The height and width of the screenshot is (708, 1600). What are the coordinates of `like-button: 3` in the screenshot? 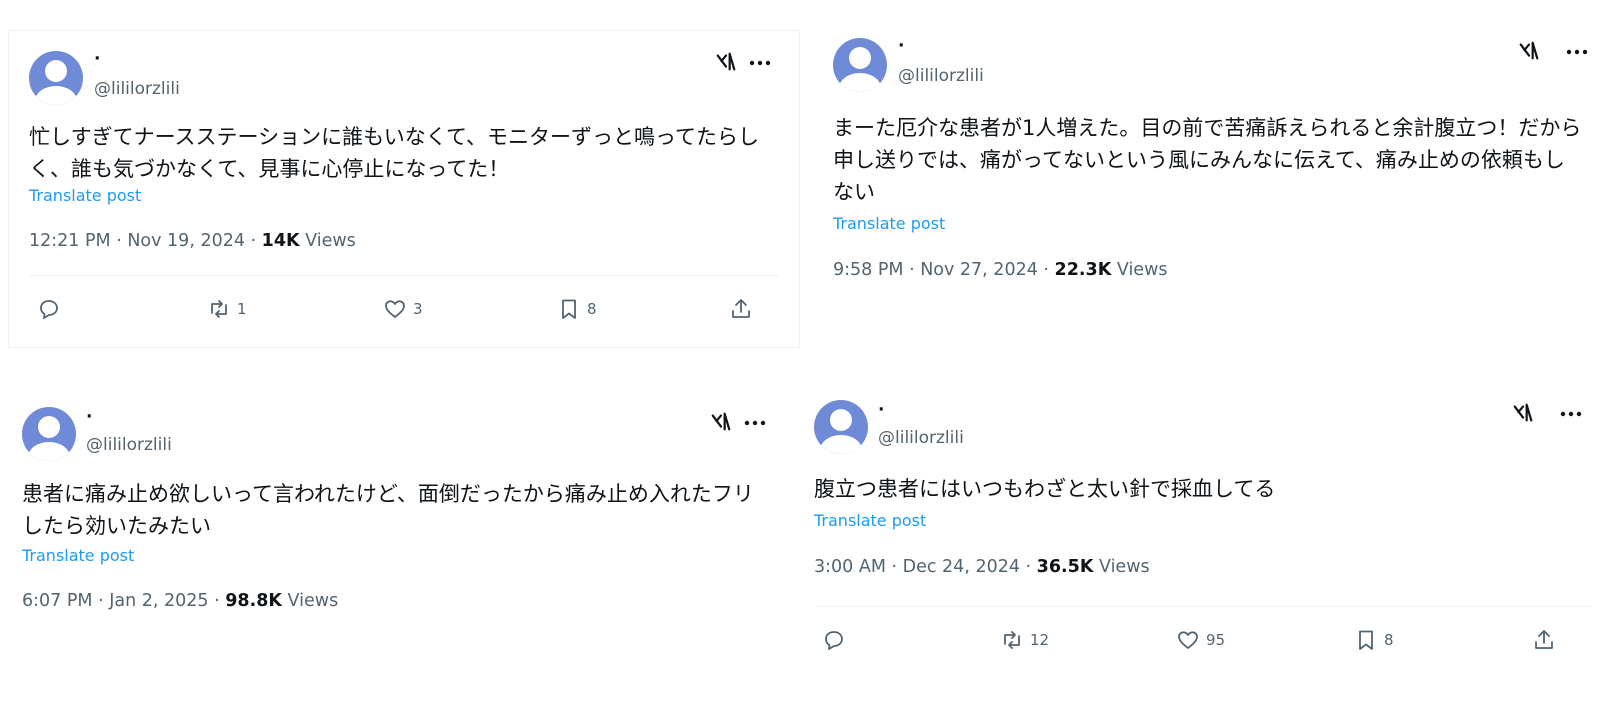 It's located at (403, 309).